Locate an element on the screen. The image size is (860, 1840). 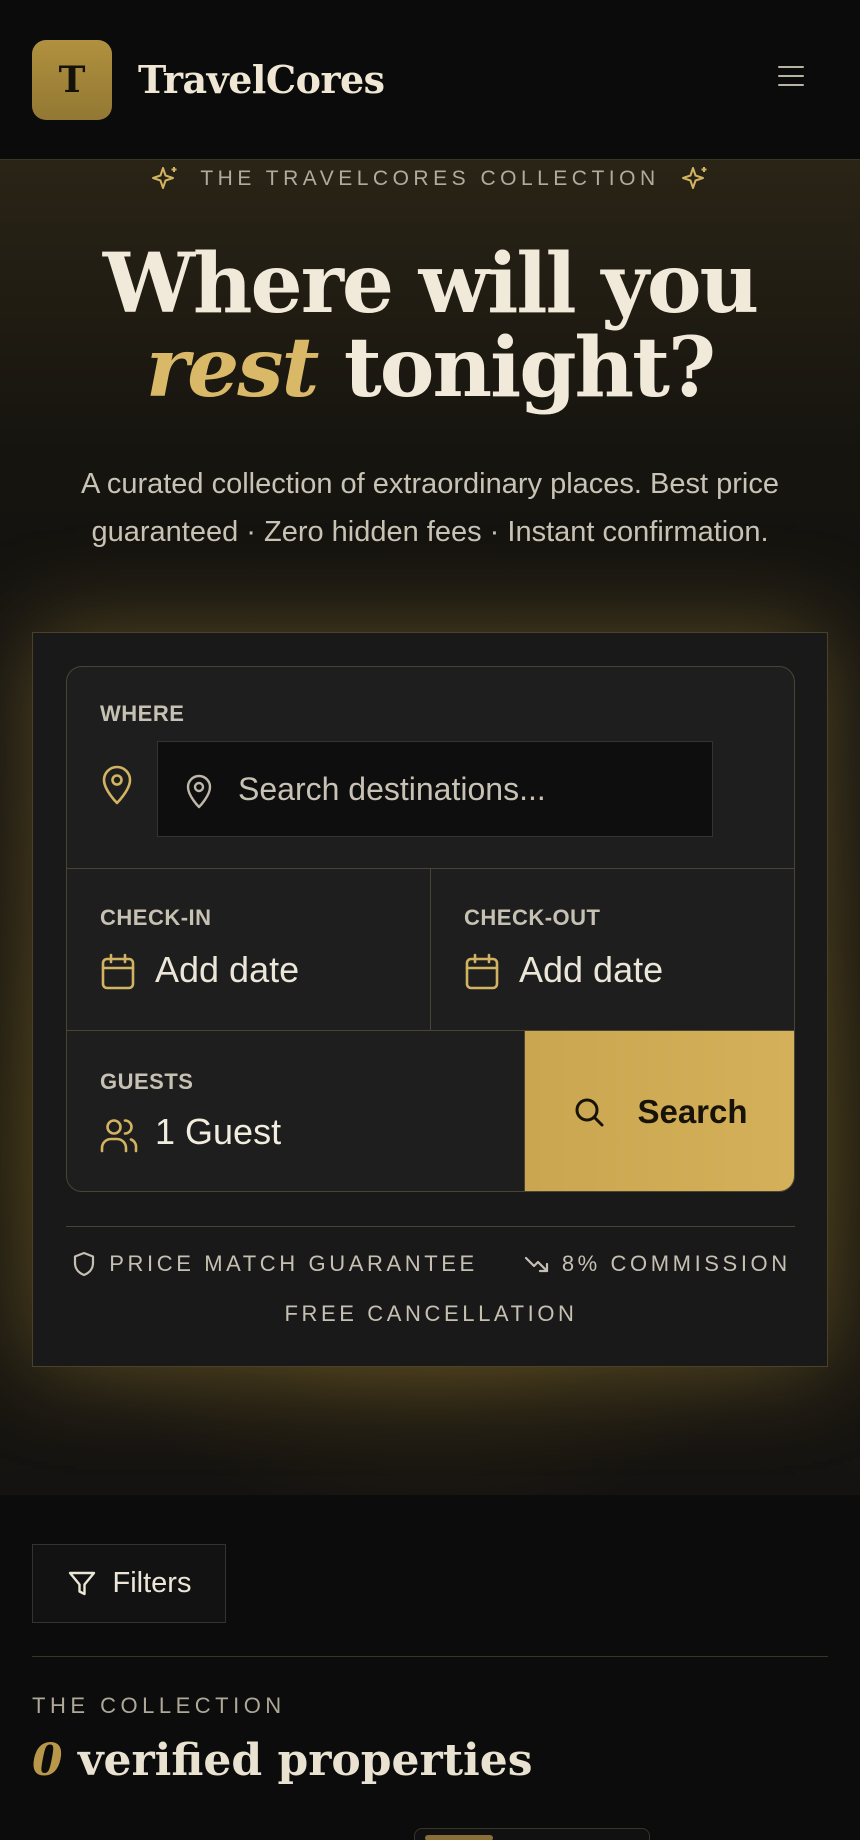
date-row: CHECK-IN Add date CHECK-OUT Add date is located at coordinates (430, 950).